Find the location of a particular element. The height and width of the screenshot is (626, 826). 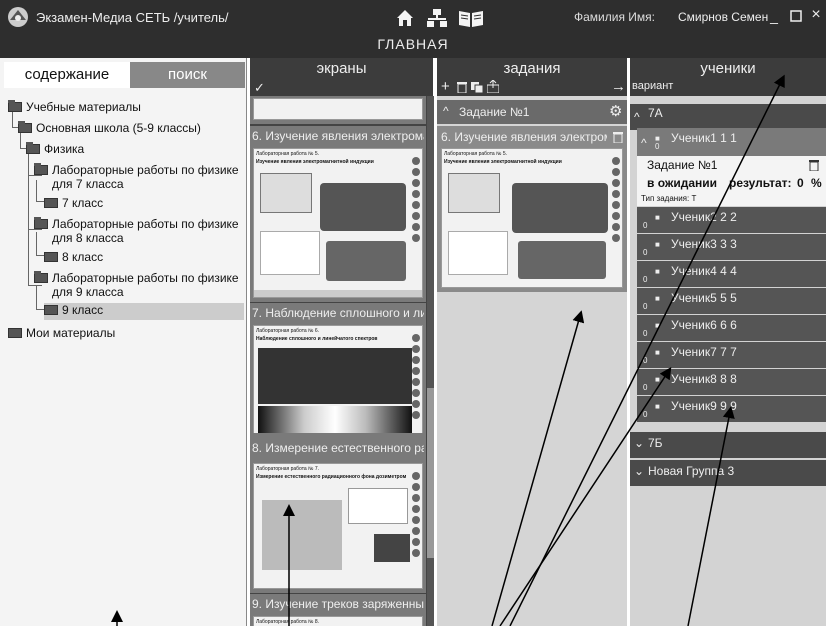

answer-area is located at coordinates (478, 253).